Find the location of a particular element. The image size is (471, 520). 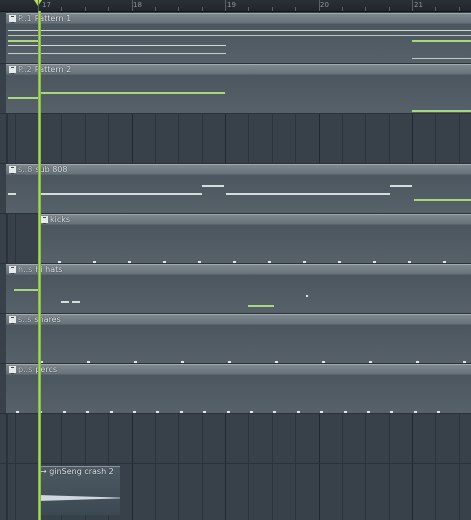

pattern-clip: h..s hi hats is located at coordinates (238, 288).